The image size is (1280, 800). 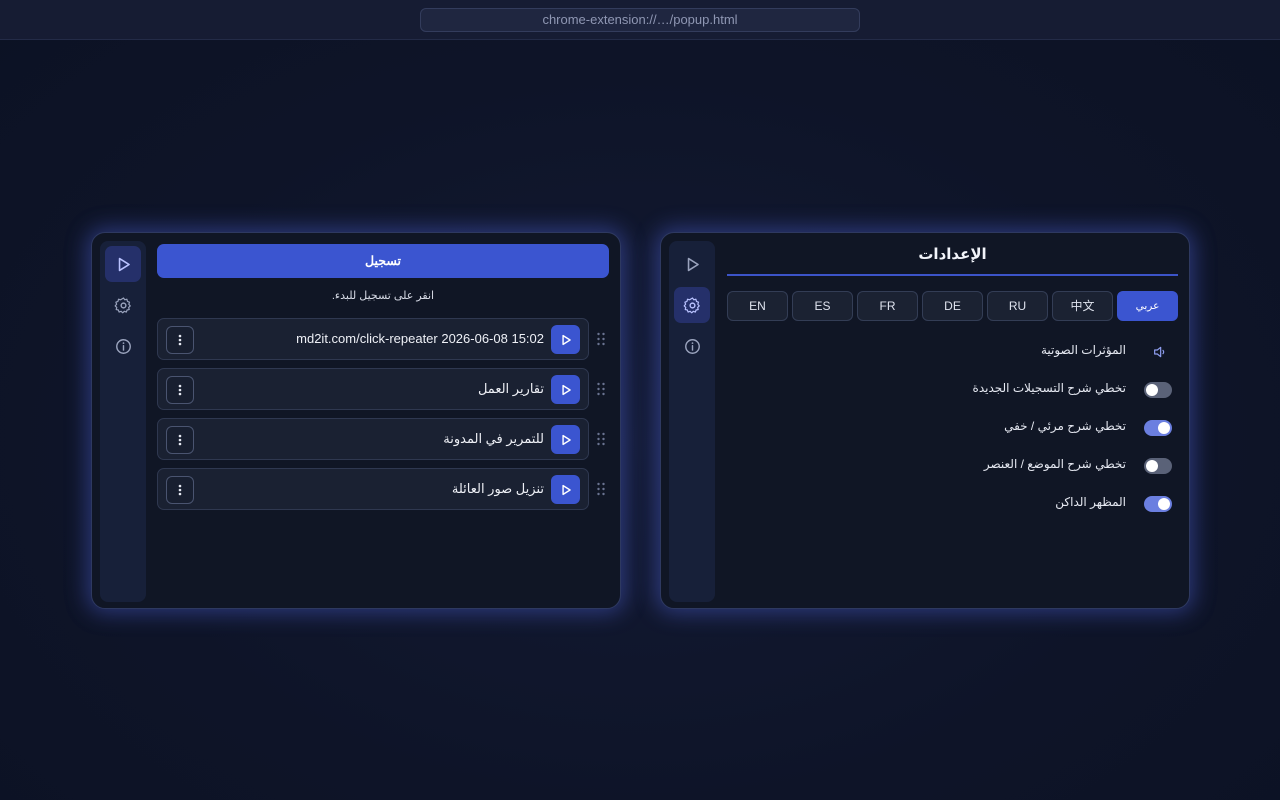 What do you see at coordinates (493, 438) in the screenshot?
I see `recording-name: للتمرير في المدونة` at bounding box center [493, 438].